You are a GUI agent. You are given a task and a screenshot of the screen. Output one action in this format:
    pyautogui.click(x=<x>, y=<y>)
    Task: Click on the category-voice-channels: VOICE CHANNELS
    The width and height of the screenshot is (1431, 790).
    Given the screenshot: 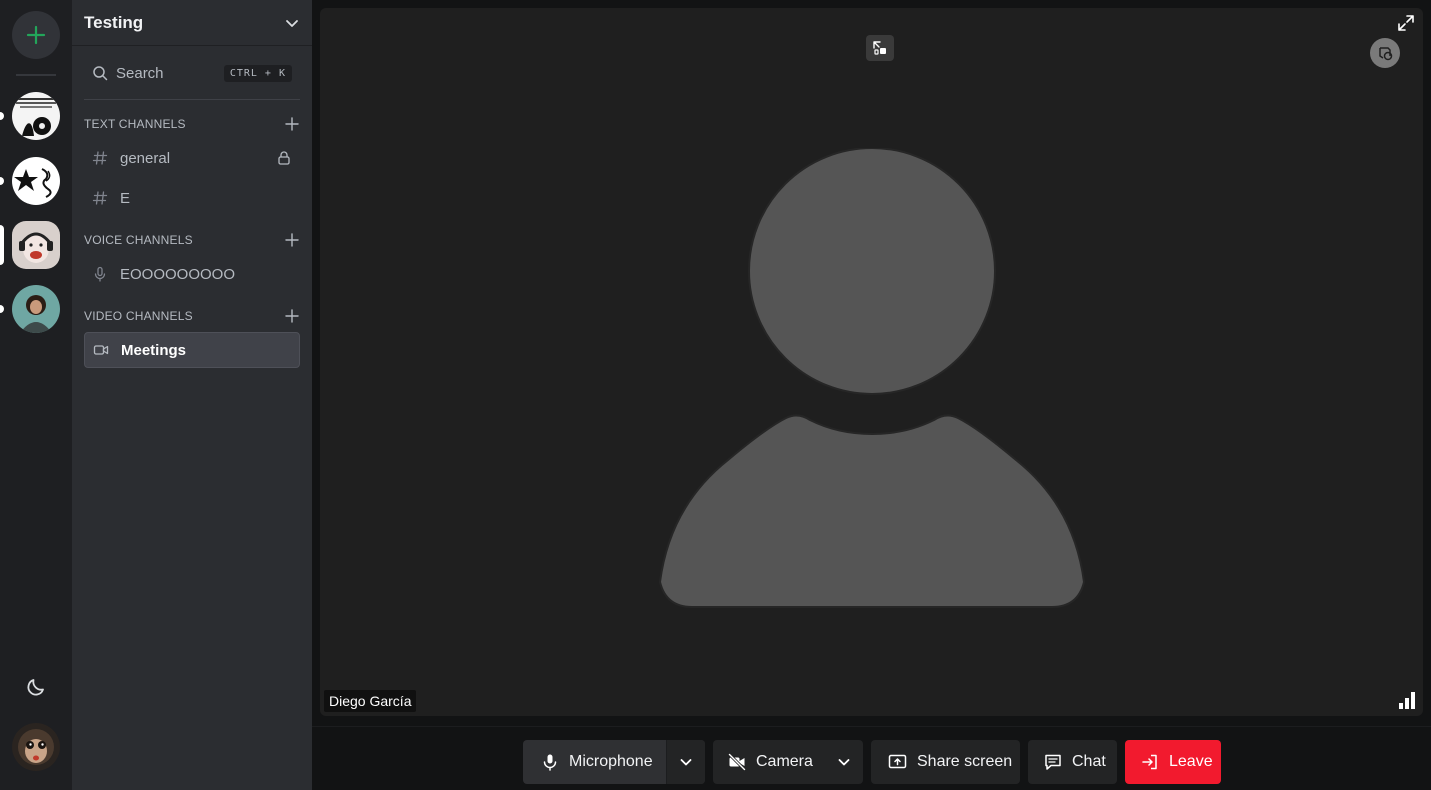 What is the action you would take?
    pyautogui.click(x=192, y=240)
    